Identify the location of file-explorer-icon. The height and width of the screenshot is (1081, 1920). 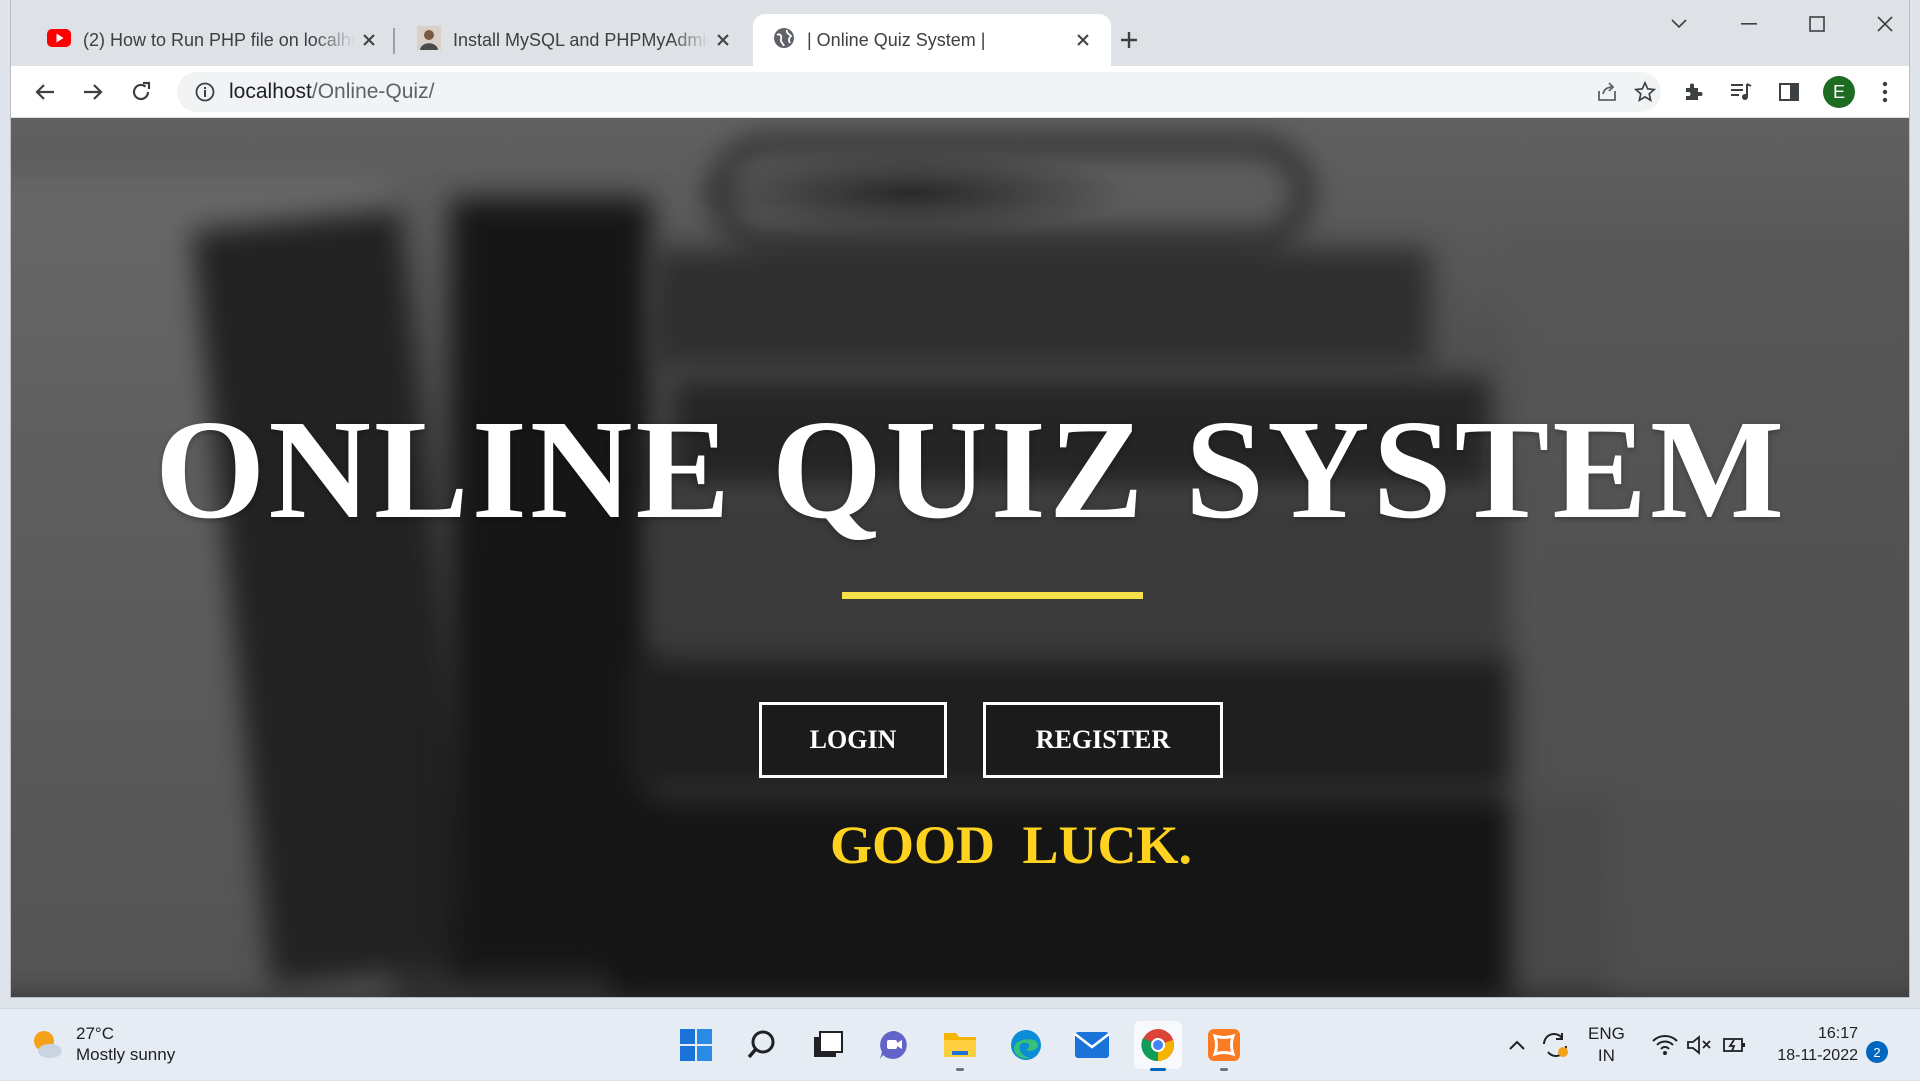
(960, 1046).